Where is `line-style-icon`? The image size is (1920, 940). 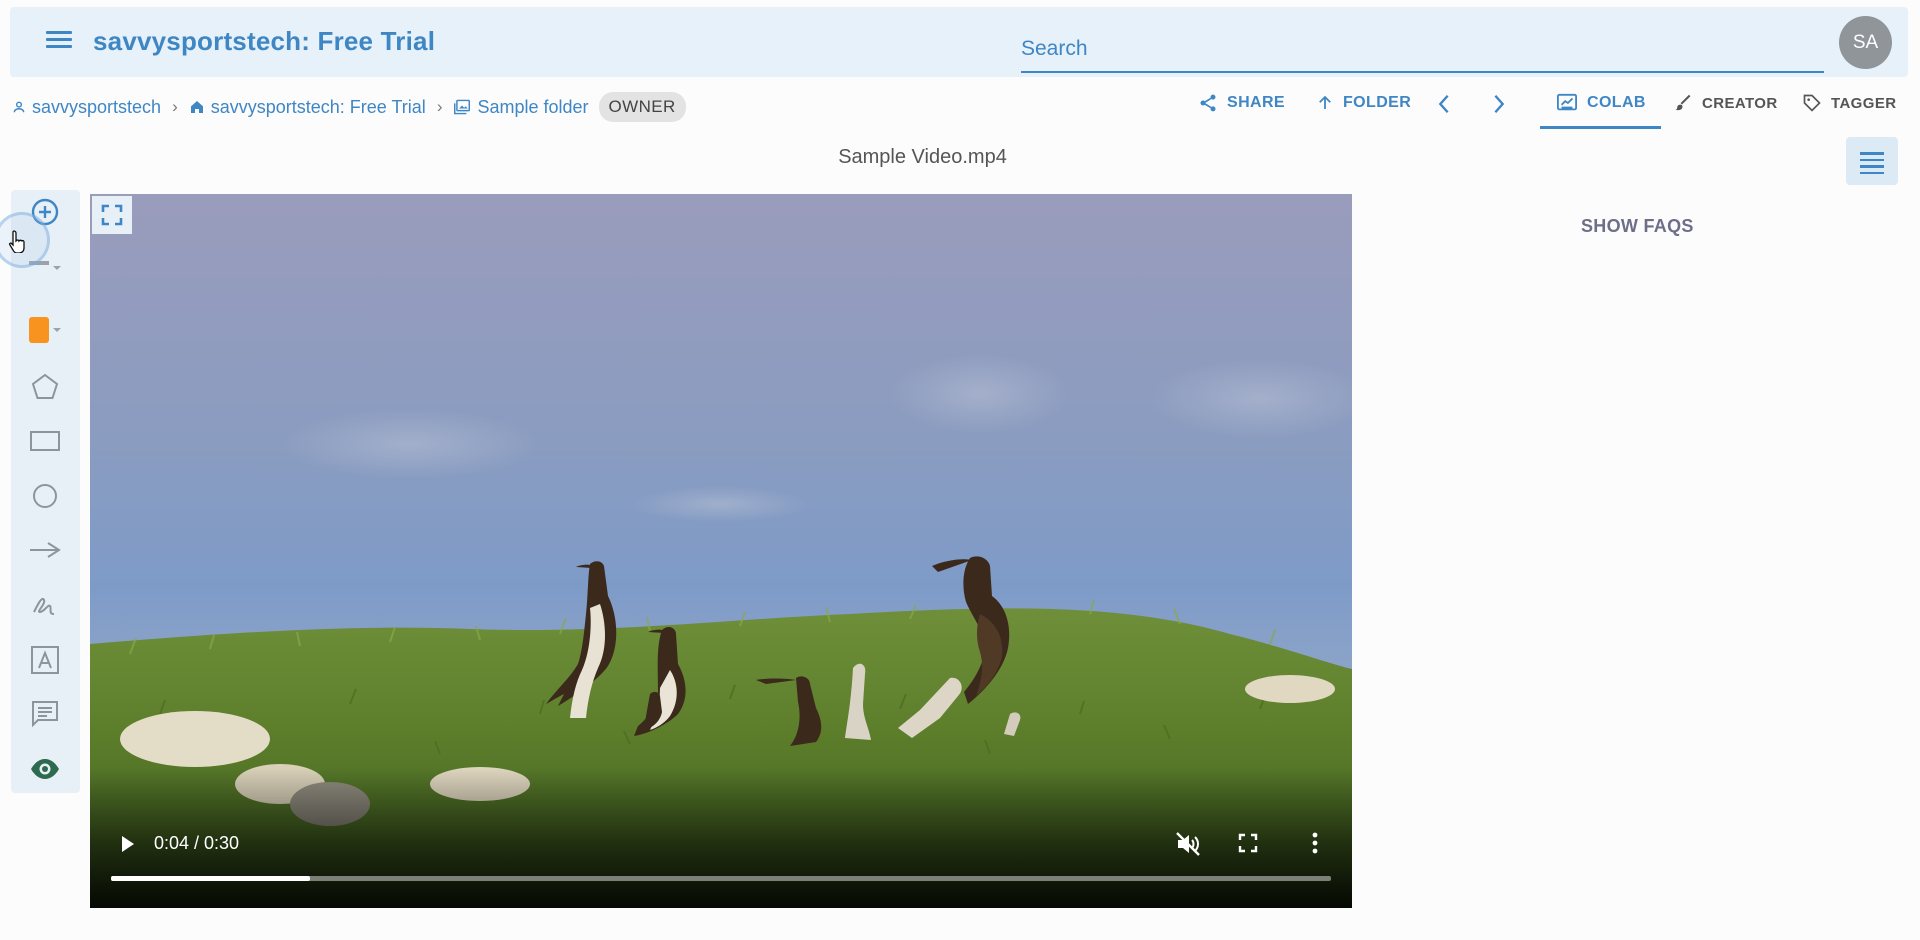
line-style-icon is located at coordinates (45, 265).